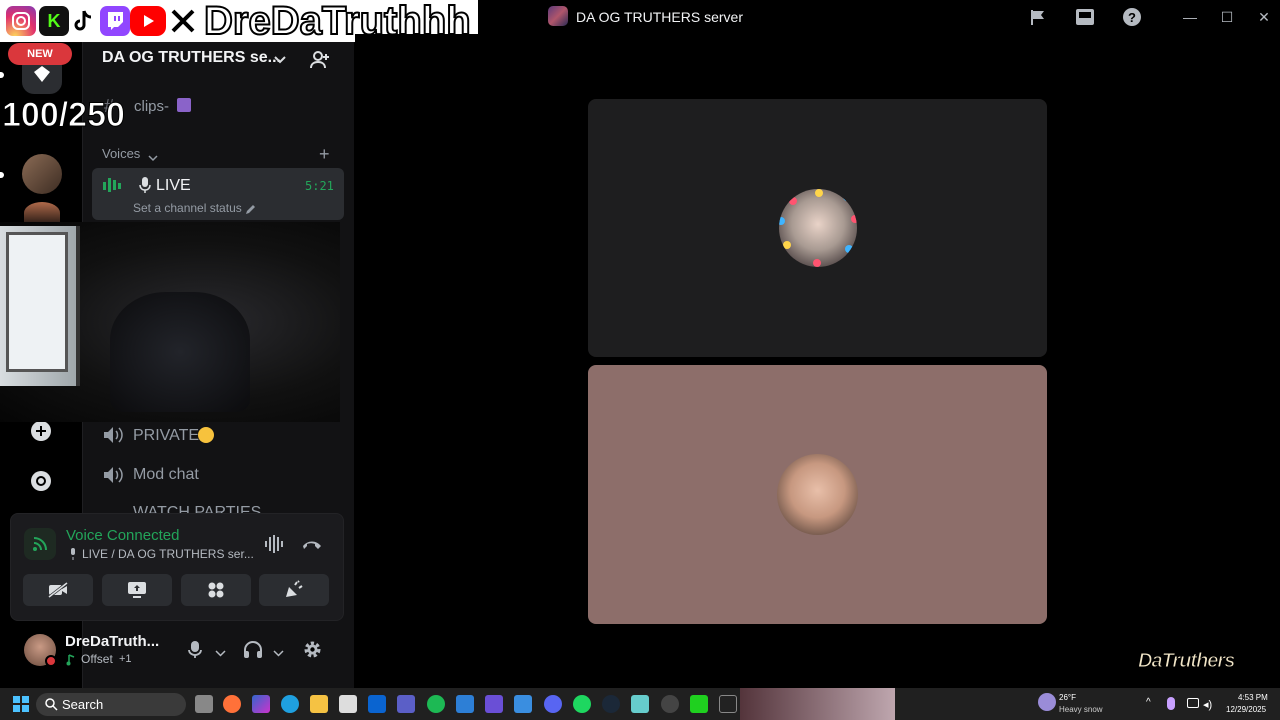 Image resolution: width=1280 pixels, height=720 pixels. I want to click on channel-private: PRIVATE, so click(166, 436).